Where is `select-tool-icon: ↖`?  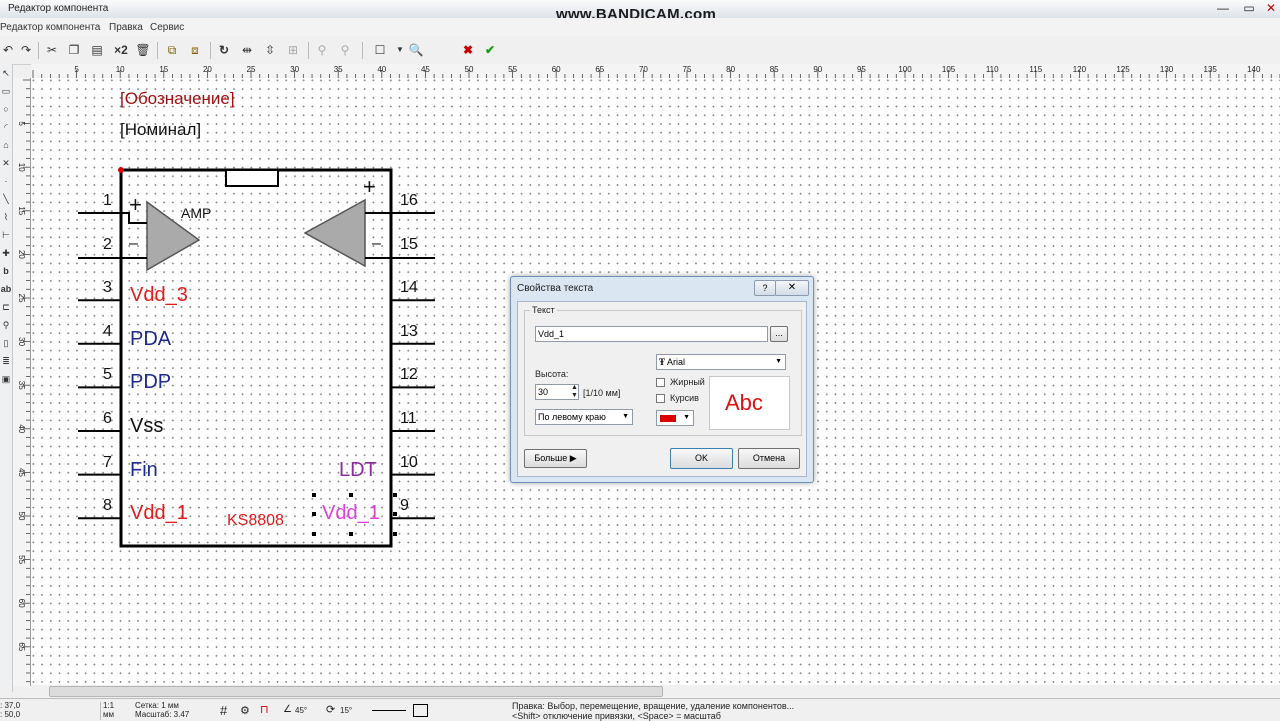 select-tool-icon: ↖ is located at coordinates (6, 73).